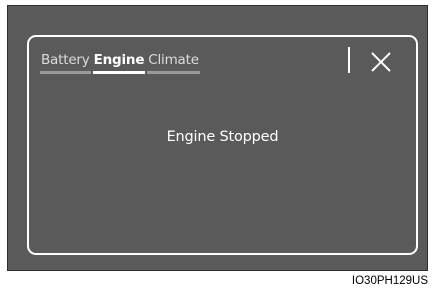 Image resolution: width=436 pixels, height=292 pixels. Describe the element at coordinates (173, 63) in the screenshot. I see `tab-climate: Climate` at that location.